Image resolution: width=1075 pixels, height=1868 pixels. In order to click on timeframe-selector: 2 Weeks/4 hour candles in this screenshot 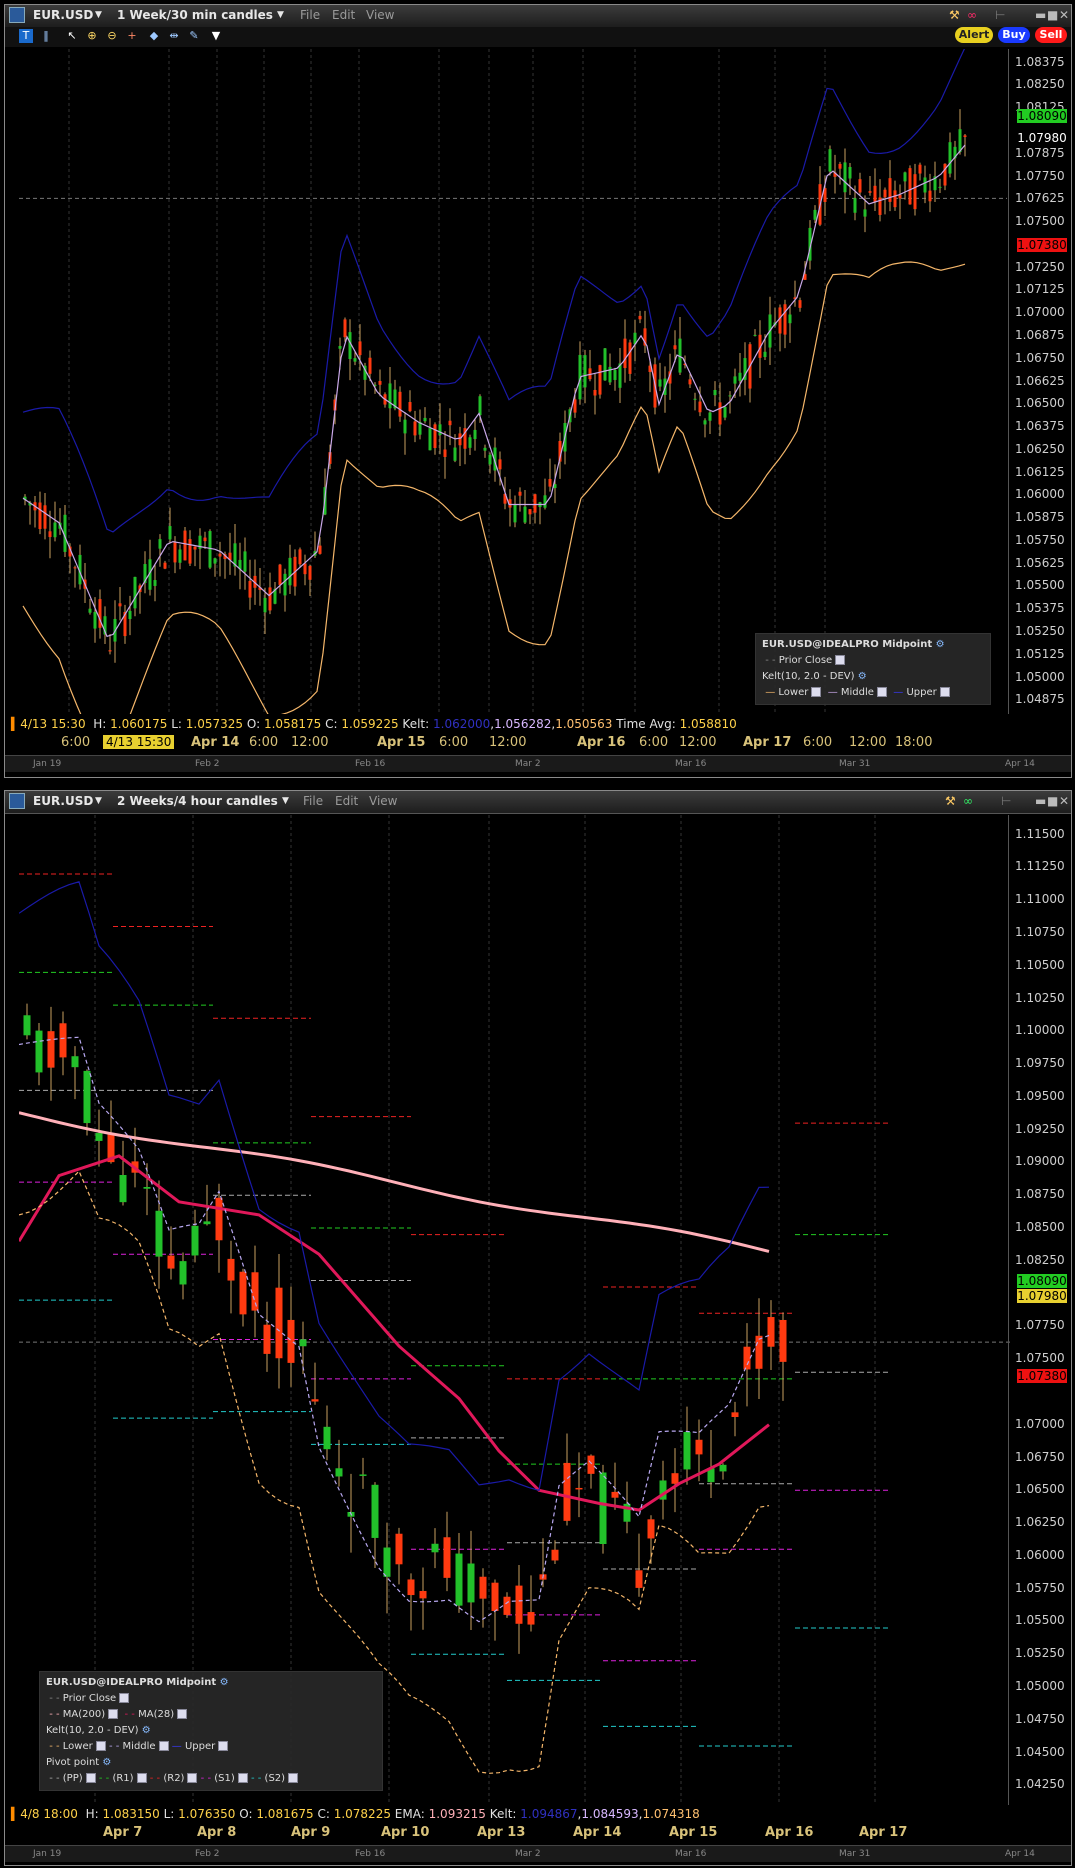, I will do `click(197, 801)`.